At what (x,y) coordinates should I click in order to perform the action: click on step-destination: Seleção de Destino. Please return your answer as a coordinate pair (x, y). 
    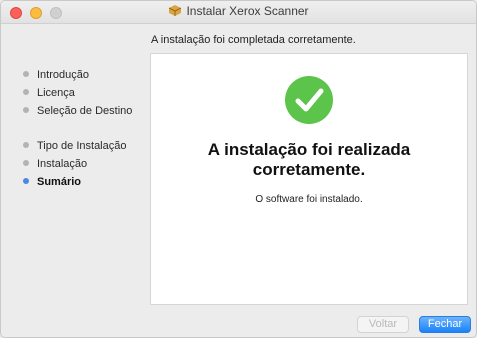
    Looking at the image, I should click on (77, 111).